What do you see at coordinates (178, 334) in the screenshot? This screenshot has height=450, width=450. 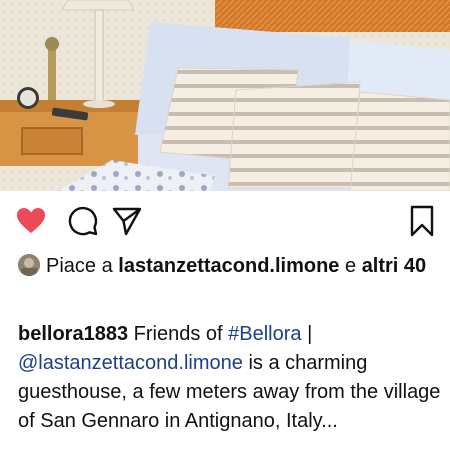 I see `caption-text-1: Friends of` at bounding box center [178, 334].